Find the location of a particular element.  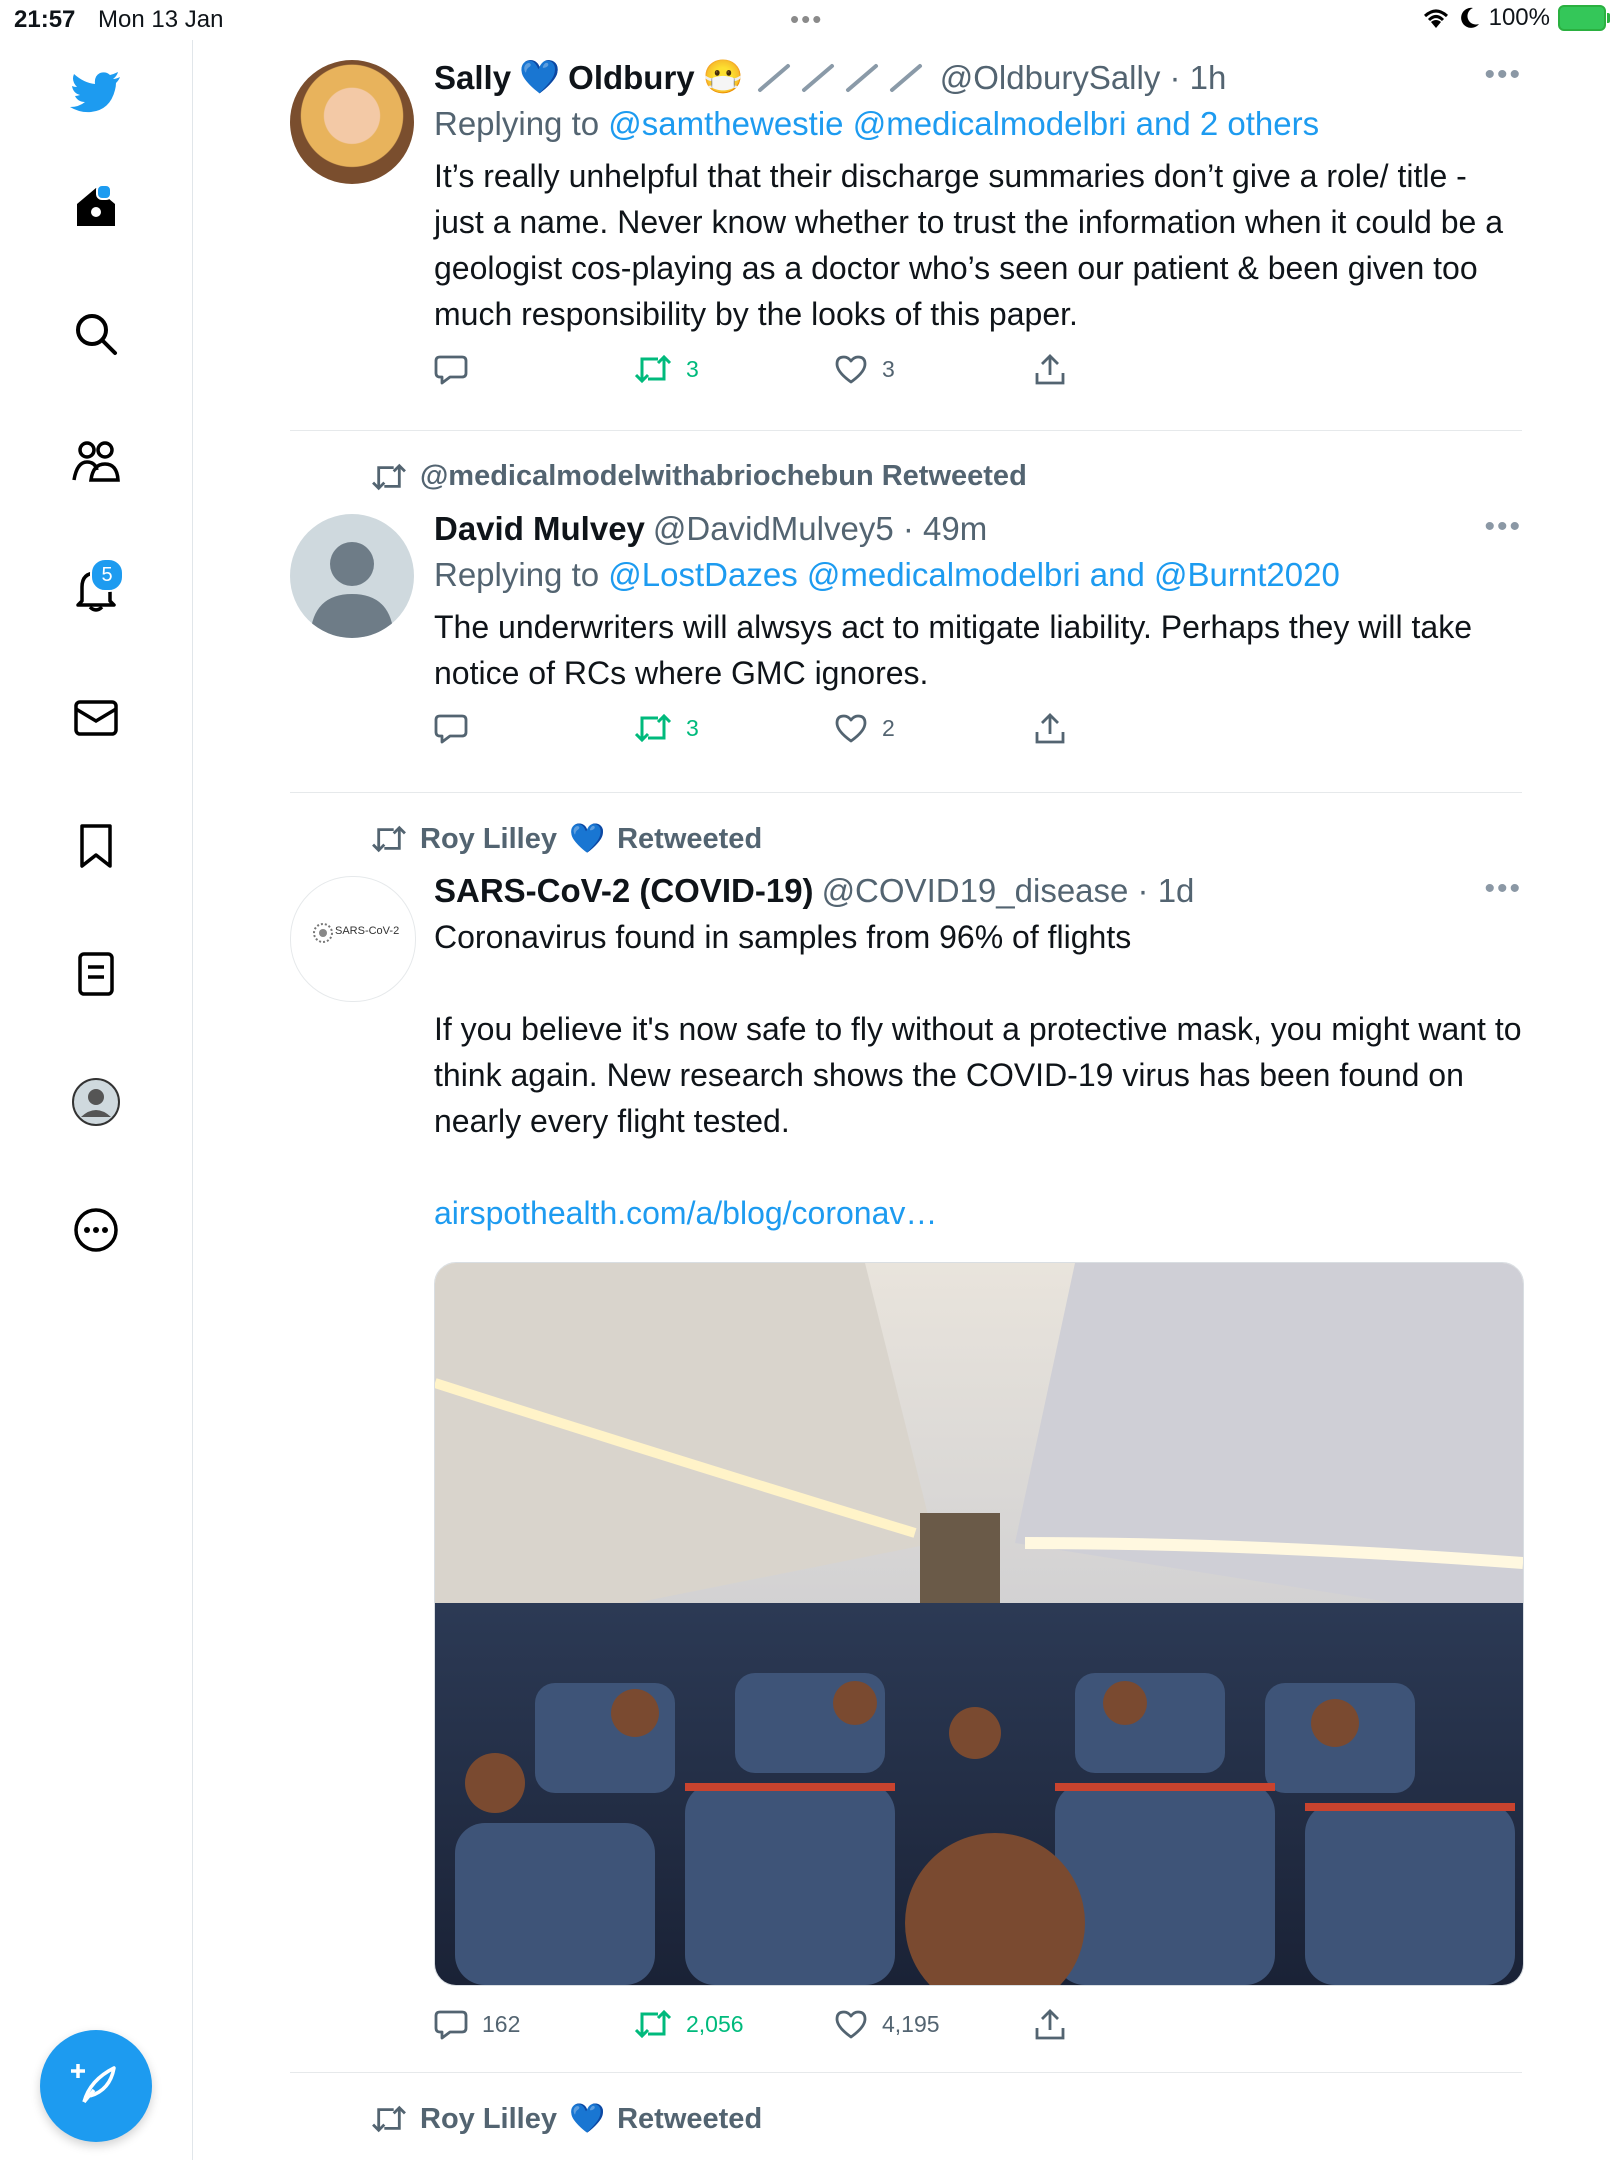

like-count: 4,195 is located at coordinates (911, 2023).